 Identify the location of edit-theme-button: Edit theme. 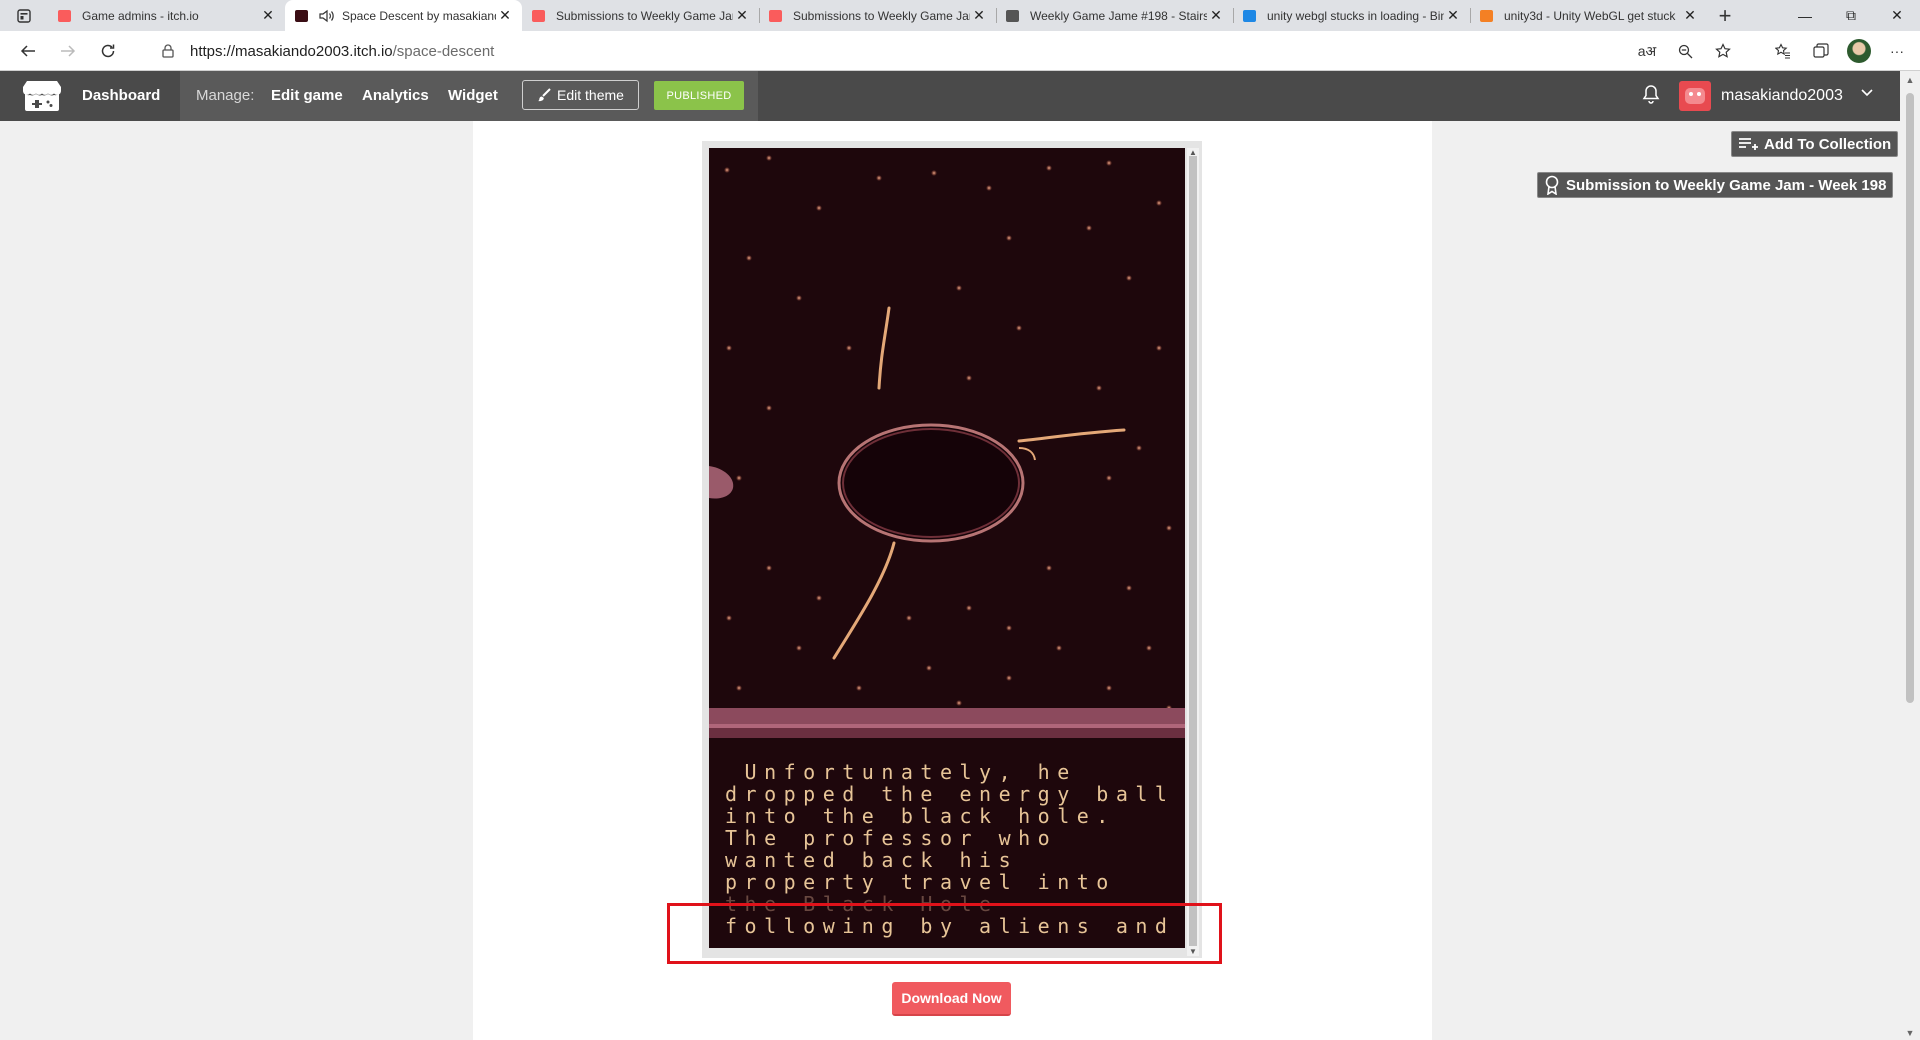
(580, 95).